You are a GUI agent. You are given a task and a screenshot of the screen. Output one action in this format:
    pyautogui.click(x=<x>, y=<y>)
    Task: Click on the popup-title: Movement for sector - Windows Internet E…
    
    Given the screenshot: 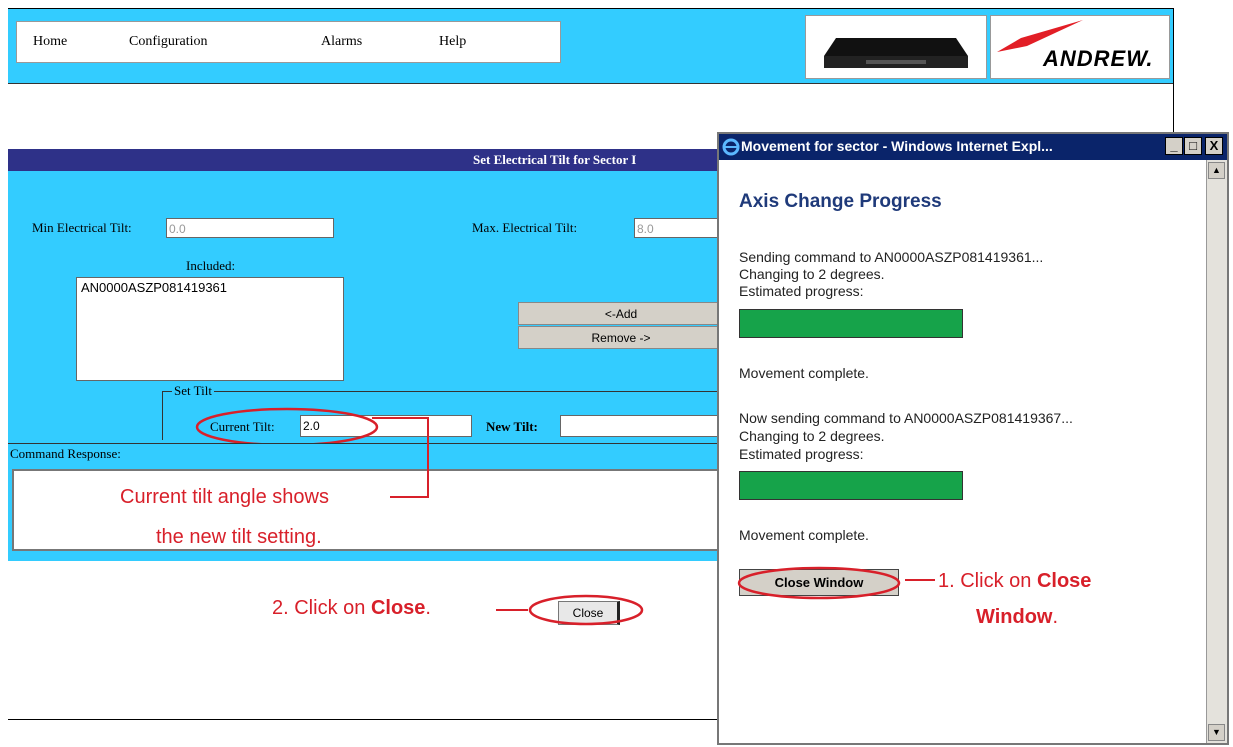 What is the action you would take?
    pyautogui.click(x=897, y=146)
    